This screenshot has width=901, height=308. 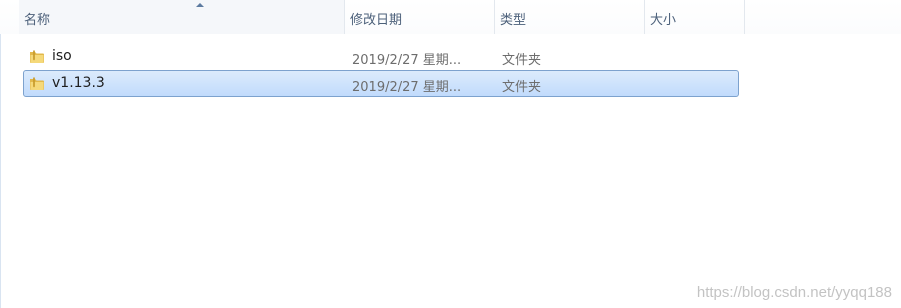 What do you see at coordinates (62, 56) in the screenshot?
I see `file-name: iso` at bounding box center [62, 56].